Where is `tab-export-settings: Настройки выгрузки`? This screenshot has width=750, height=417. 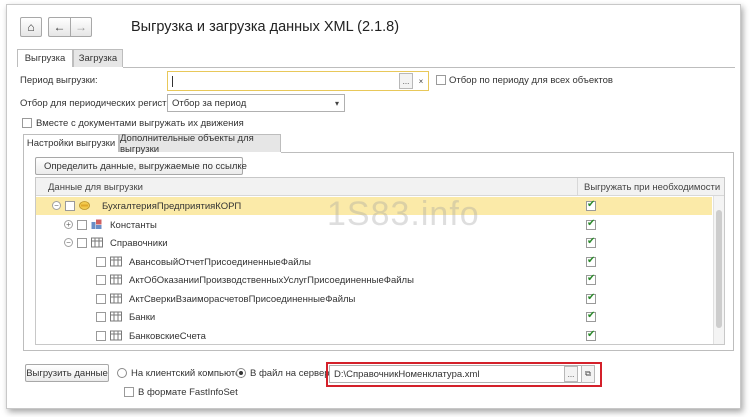
tab-export-settings: Настройки выгрузки is located at coordinates (71, 143).